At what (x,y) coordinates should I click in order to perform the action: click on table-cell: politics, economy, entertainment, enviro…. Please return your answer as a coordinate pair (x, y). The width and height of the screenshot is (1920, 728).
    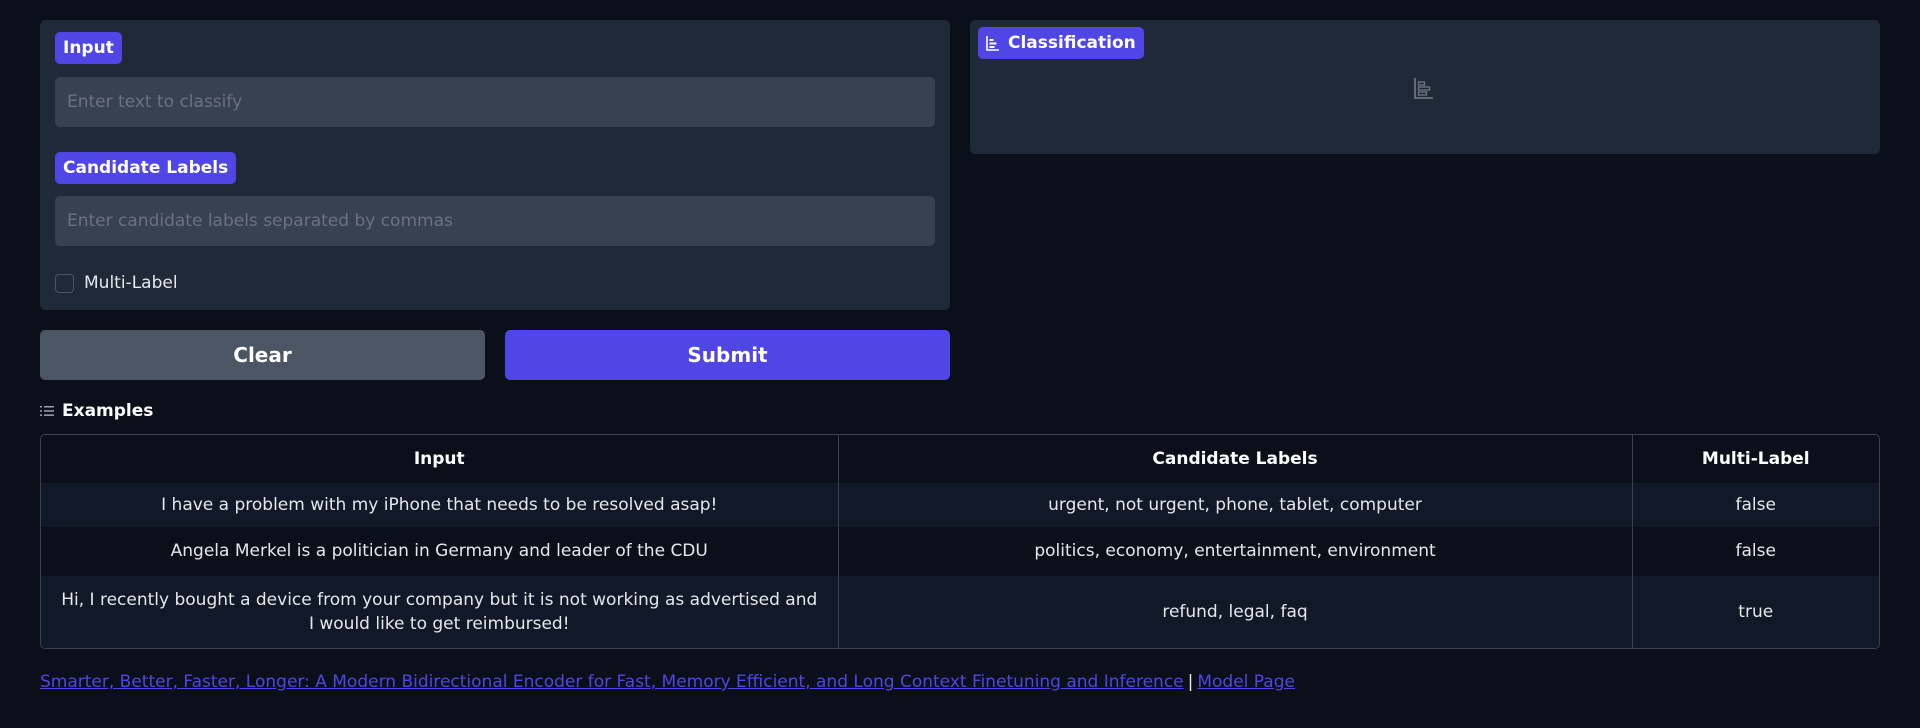
    Looking at the image, I should click on (1234, 551).